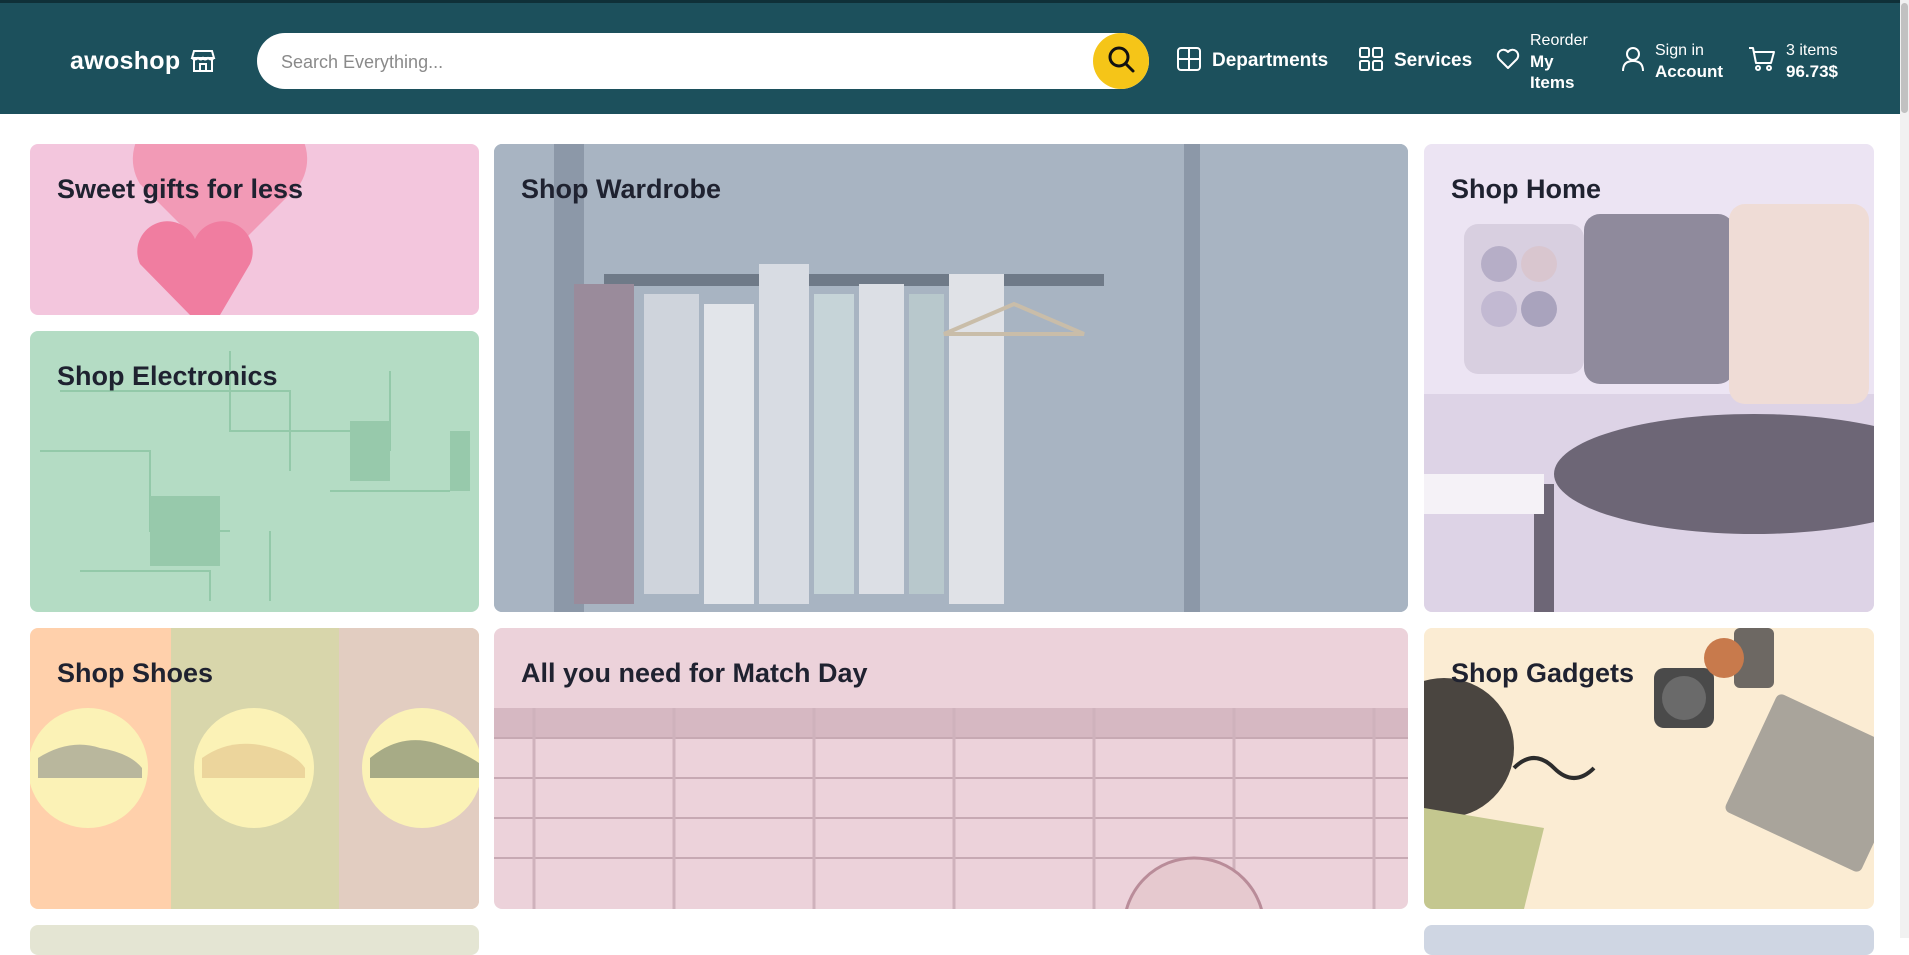  What do you see at coordinates (1649, 408) in the screenshot?
I see `home-living-image` at bounding box center [1649, 408].